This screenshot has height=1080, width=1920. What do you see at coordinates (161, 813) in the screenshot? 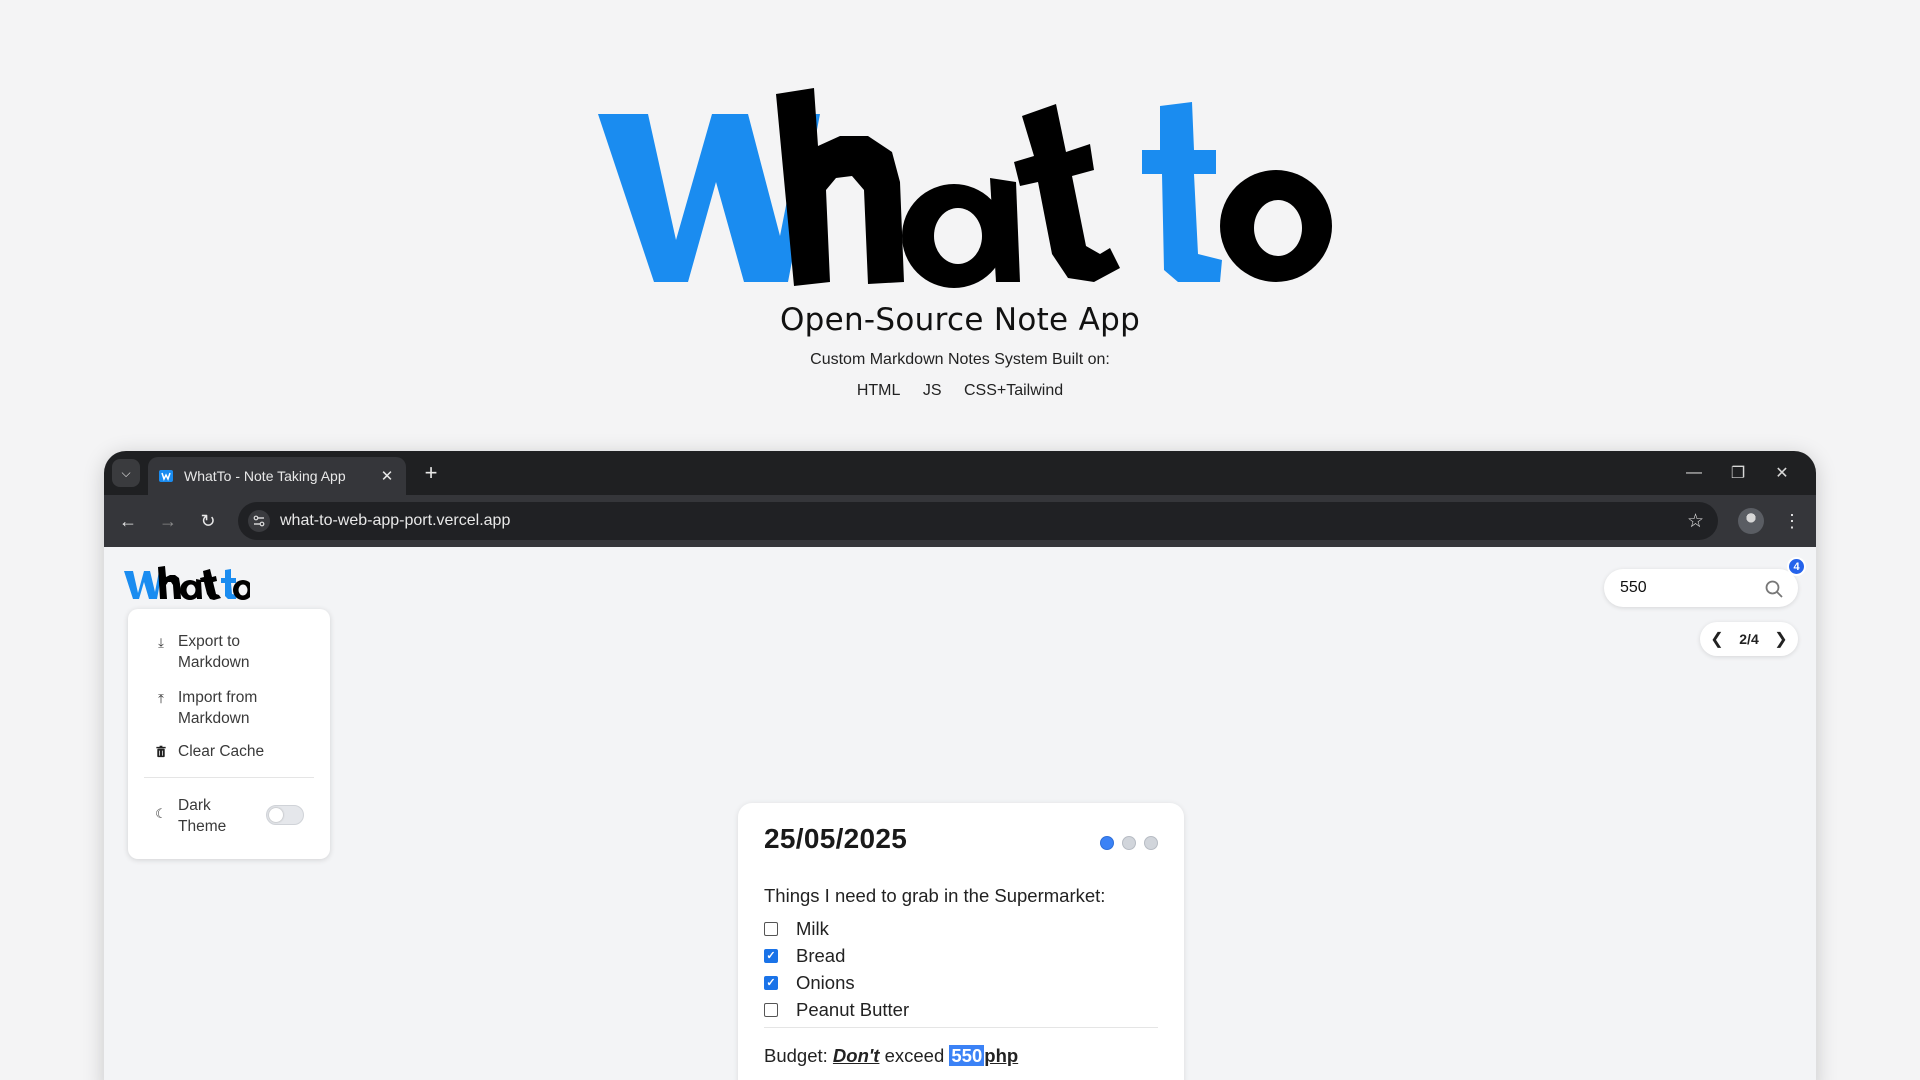
I see `moon-icon: ☾` at bounding box center [161, 813].